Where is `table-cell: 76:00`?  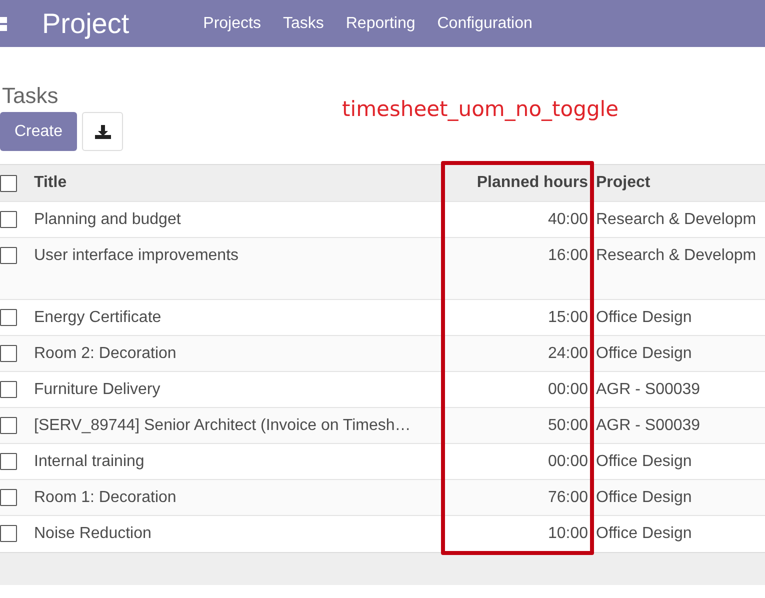 table-cell: 76:00 is located at coordinates (568, 497).